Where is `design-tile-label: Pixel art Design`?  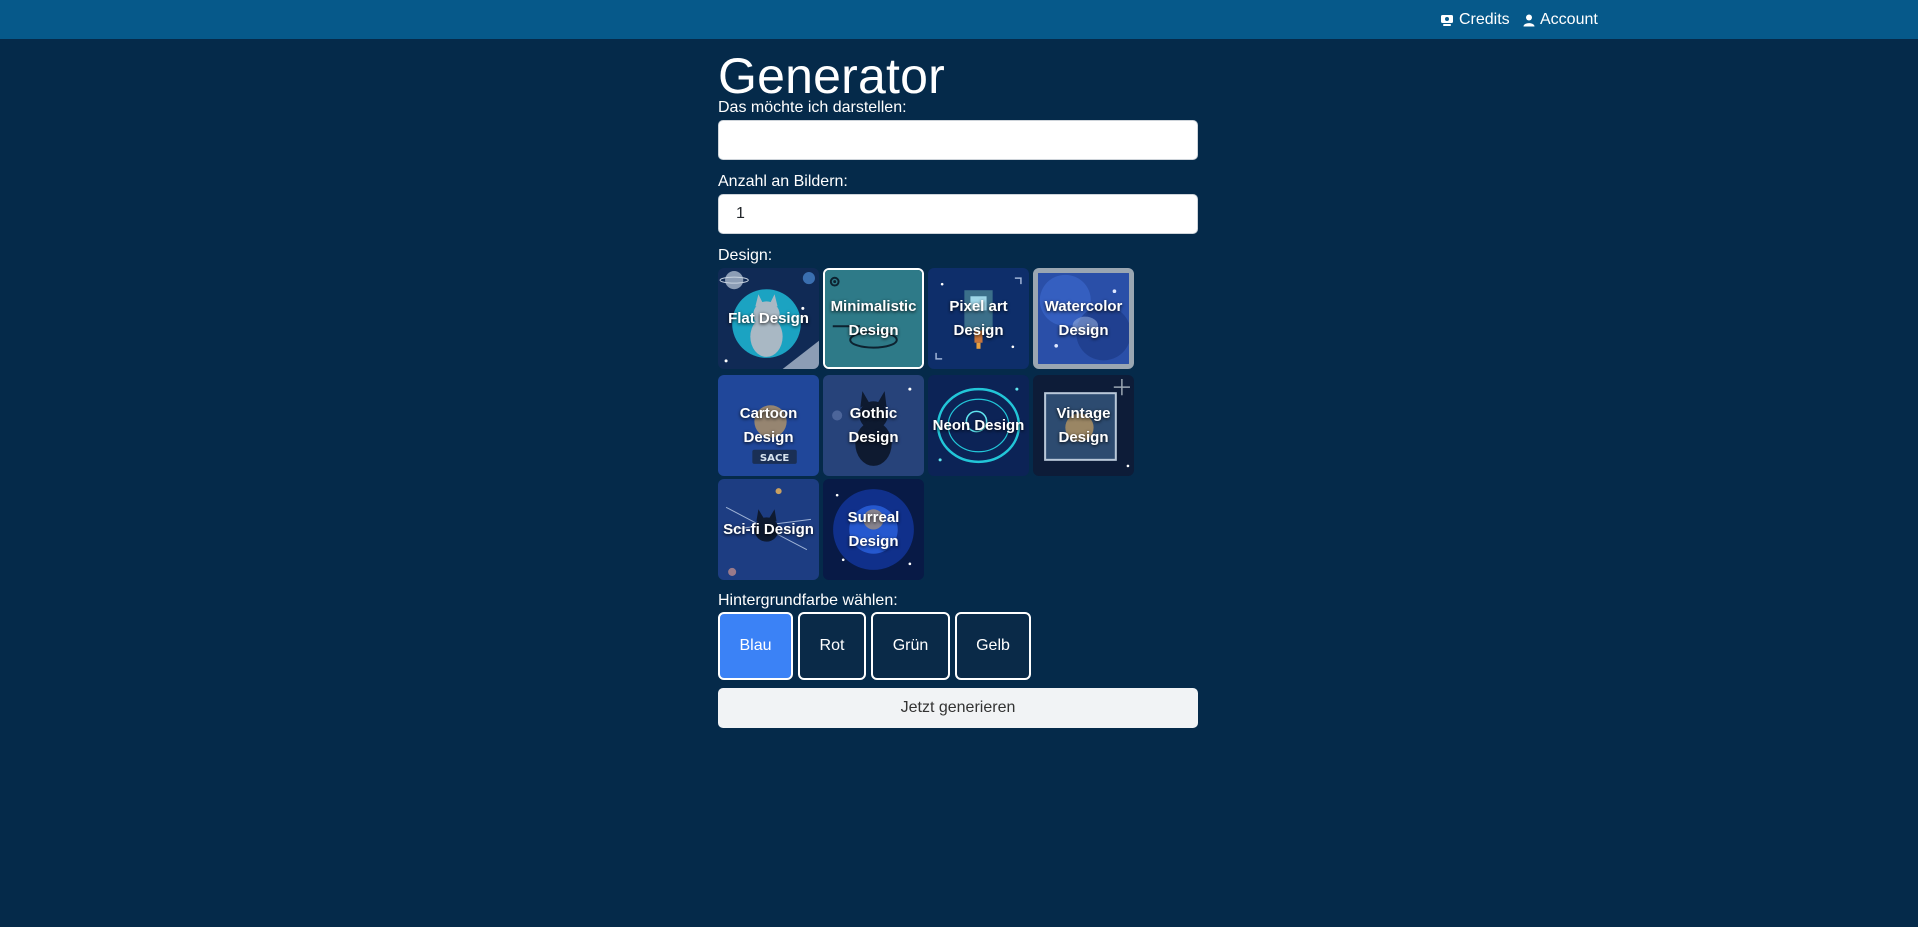 design-tile-label: Pixel art Design is located at coordinates (978, 318).